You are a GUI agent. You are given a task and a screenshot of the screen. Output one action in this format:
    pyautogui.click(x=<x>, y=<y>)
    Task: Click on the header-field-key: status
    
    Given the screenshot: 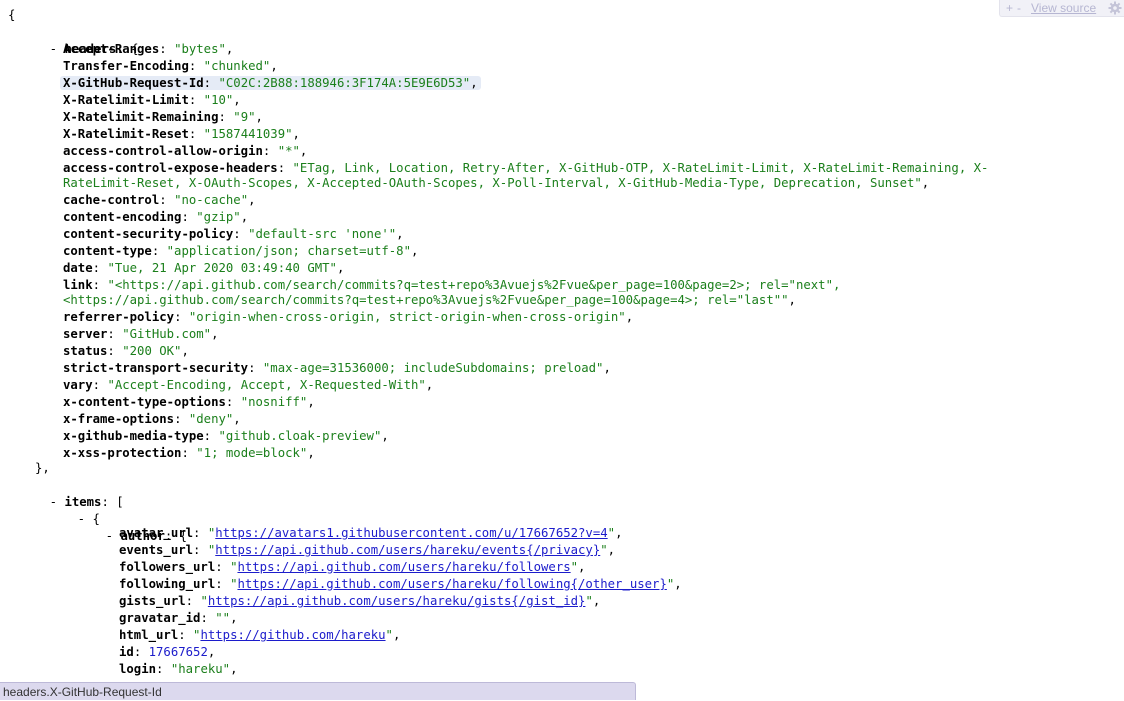 What is the action you would take?
    pyautogui.click(x=85, y=351)
    